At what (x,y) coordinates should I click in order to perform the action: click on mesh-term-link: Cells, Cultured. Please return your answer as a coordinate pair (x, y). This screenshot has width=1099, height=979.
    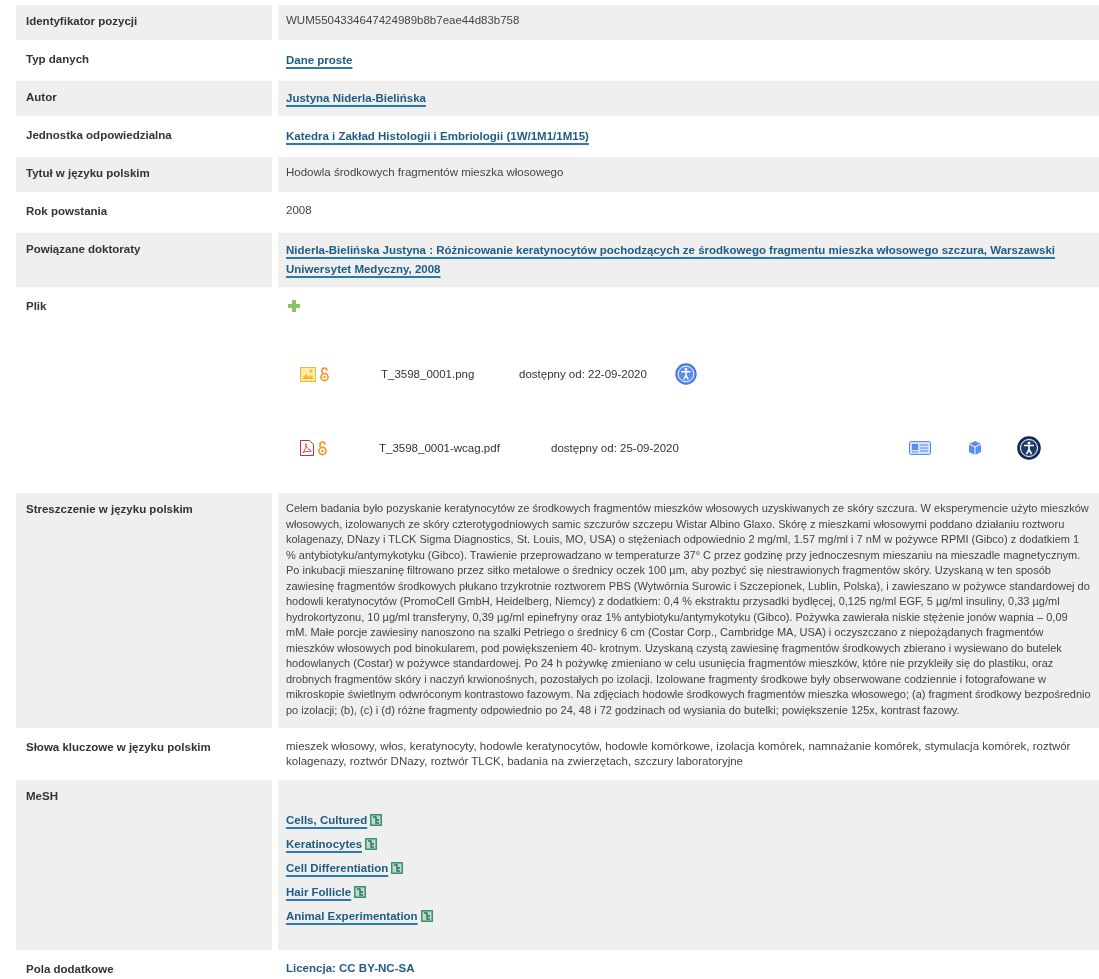
    Looking at the image, I should click on (327, 820).